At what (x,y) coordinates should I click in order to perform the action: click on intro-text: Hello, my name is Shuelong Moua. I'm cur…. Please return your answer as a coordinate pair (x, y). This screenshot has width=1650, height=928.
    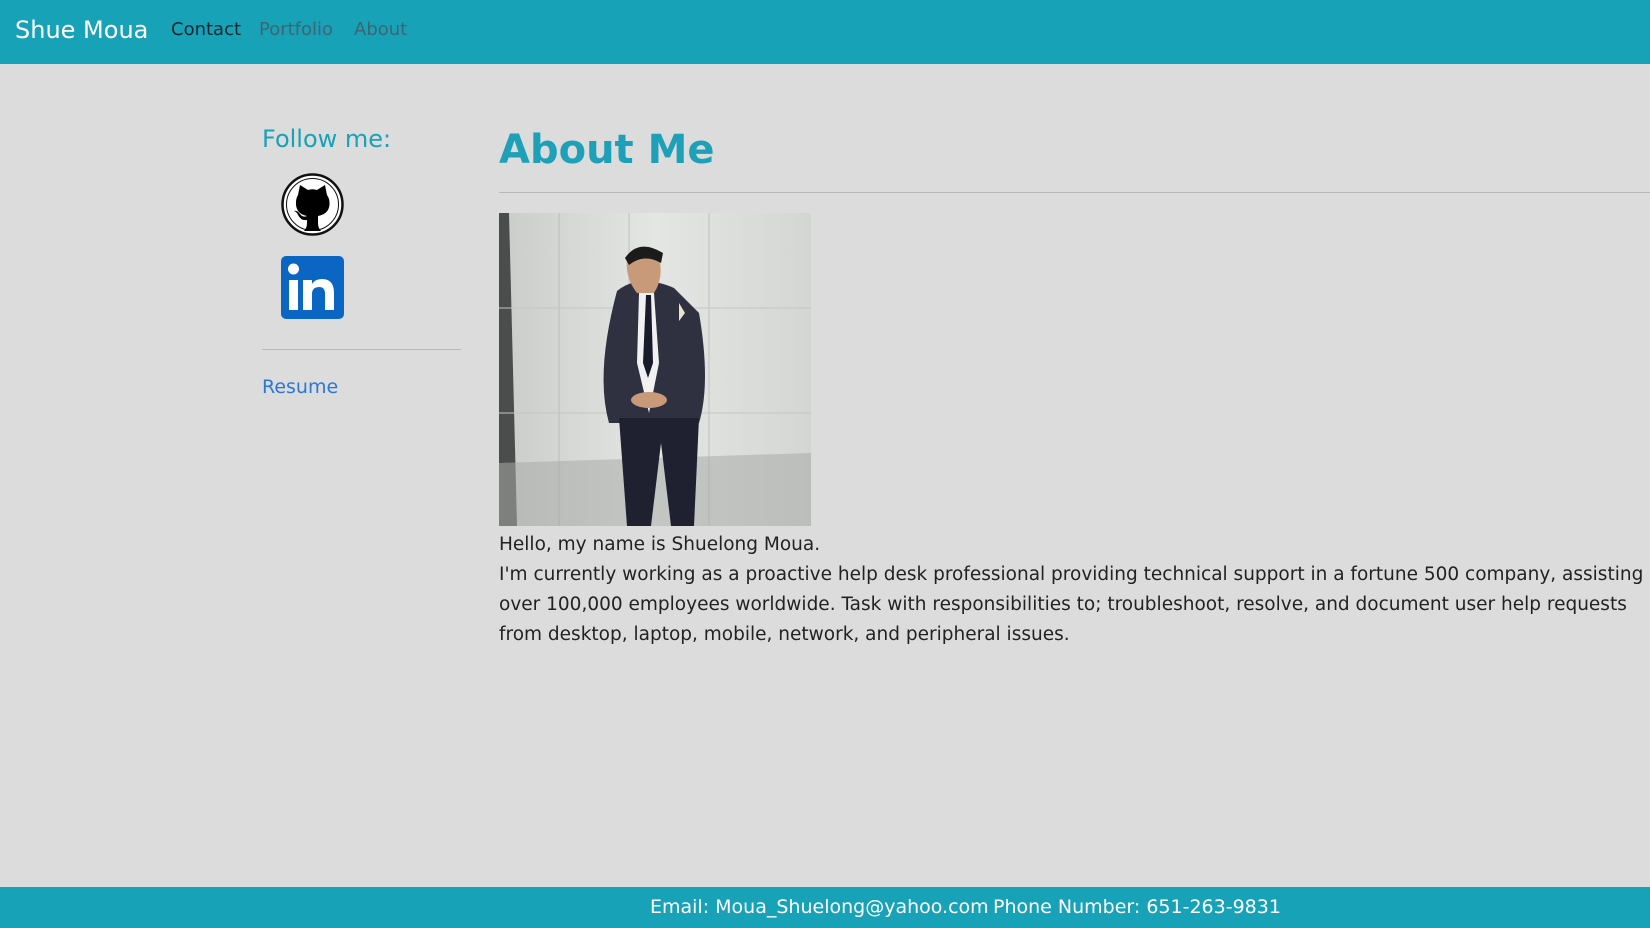
    Looking at the image, I should click on (1074, 590).